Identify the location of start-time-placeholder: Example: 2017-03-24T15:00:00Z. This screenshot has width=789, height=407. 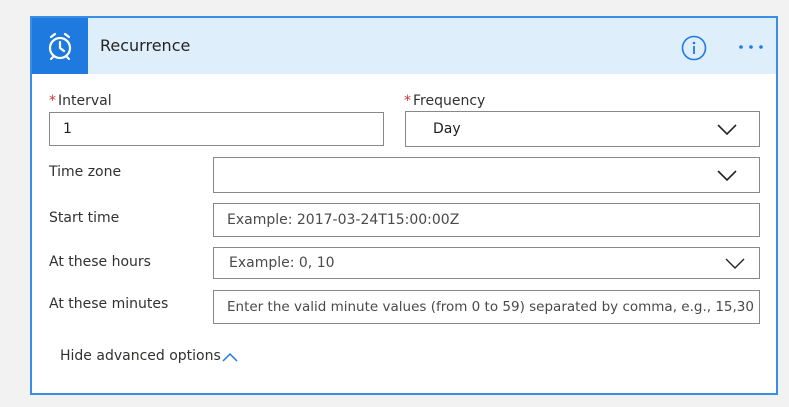
(343, 220).